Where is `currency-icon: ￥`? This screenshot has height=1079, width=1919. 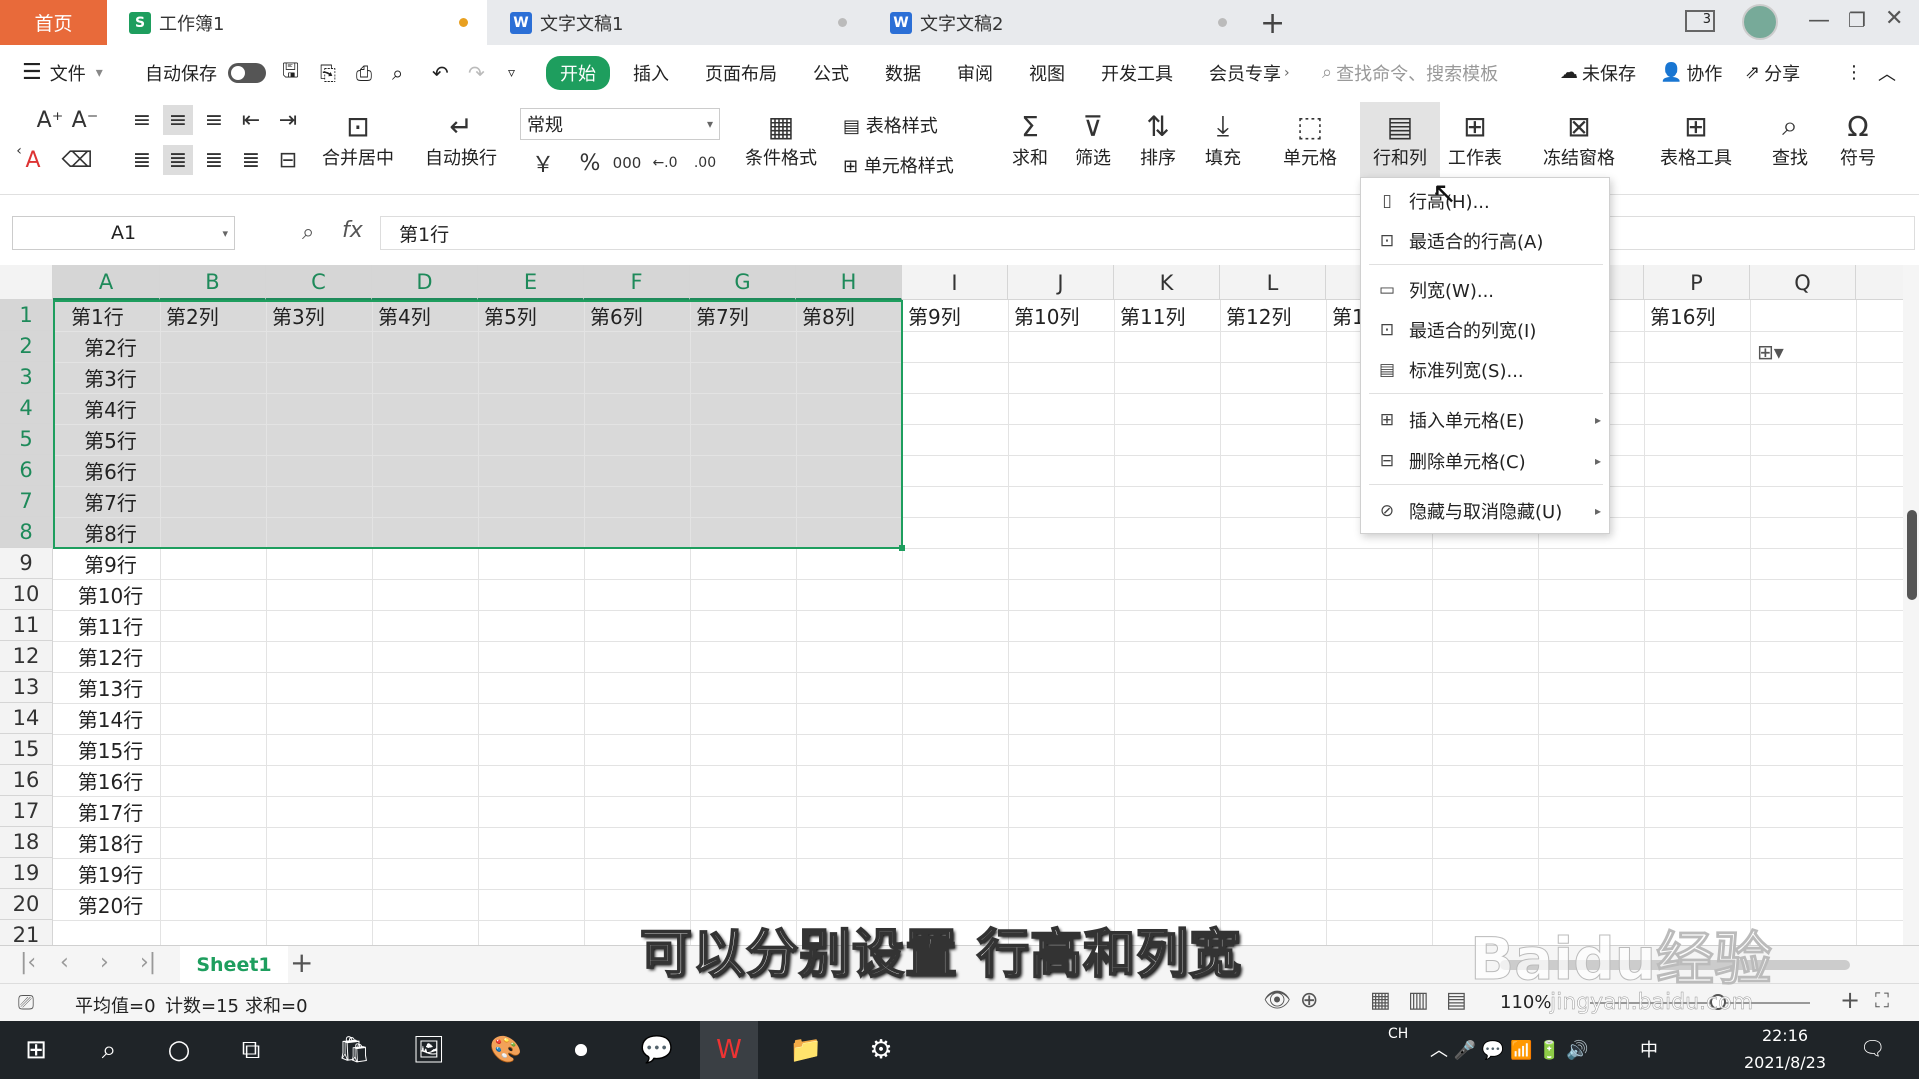 currency-icon: ￥ is located at coordinates (543, 163).